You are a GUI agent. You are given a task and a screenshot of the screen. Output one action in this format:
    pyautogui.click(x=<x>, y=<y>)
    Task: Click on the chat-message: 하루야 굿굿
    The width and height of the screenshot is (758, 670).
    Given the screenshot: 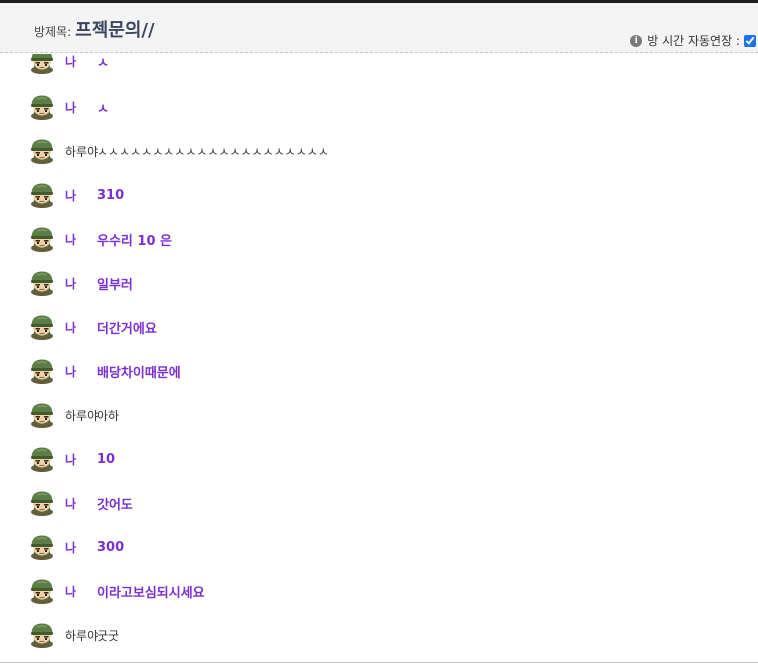 What is the action you would take?
    pyautogui.click(x=74, y=635)
    